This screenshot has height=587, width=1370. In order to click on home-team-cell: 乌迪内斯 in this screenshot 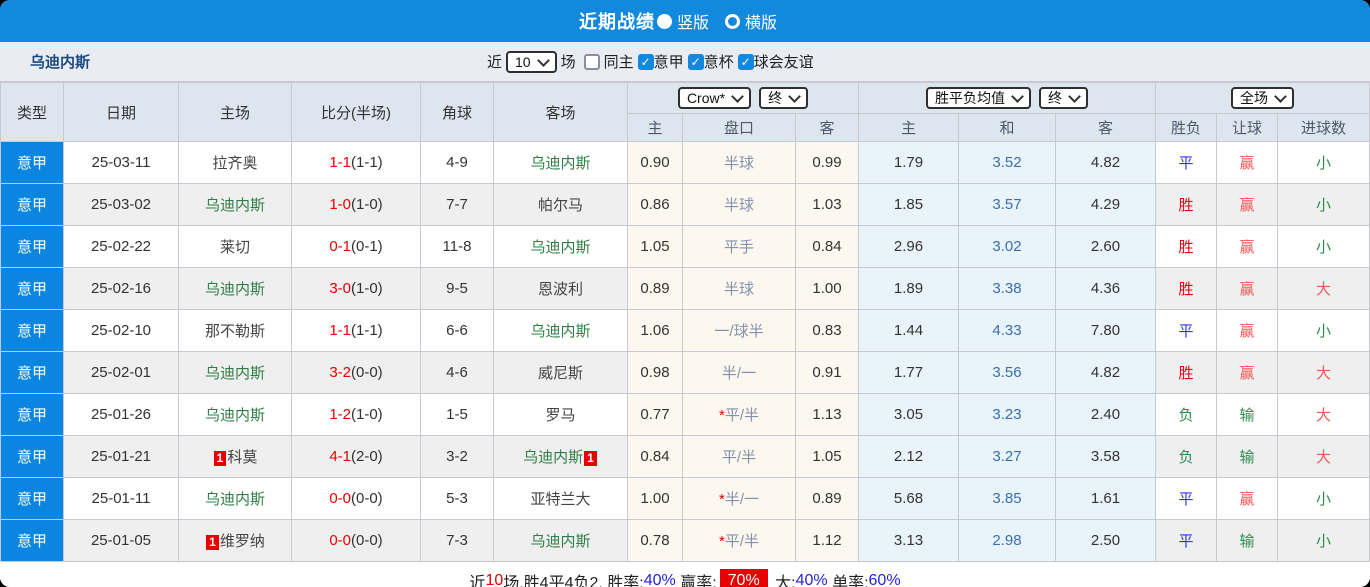, I will do `click(235, 288)`.